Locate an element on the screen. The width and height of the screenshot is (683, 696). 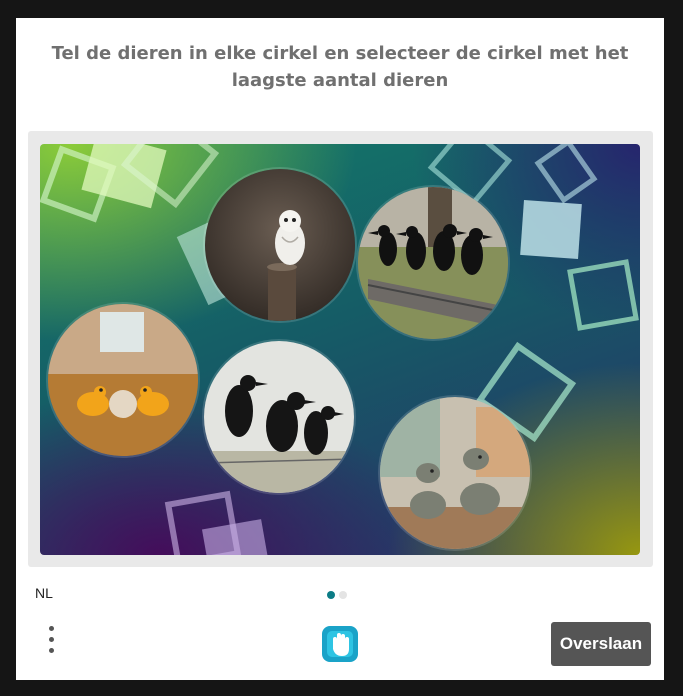
circle-crows-four is located at coordinates (433, 263).